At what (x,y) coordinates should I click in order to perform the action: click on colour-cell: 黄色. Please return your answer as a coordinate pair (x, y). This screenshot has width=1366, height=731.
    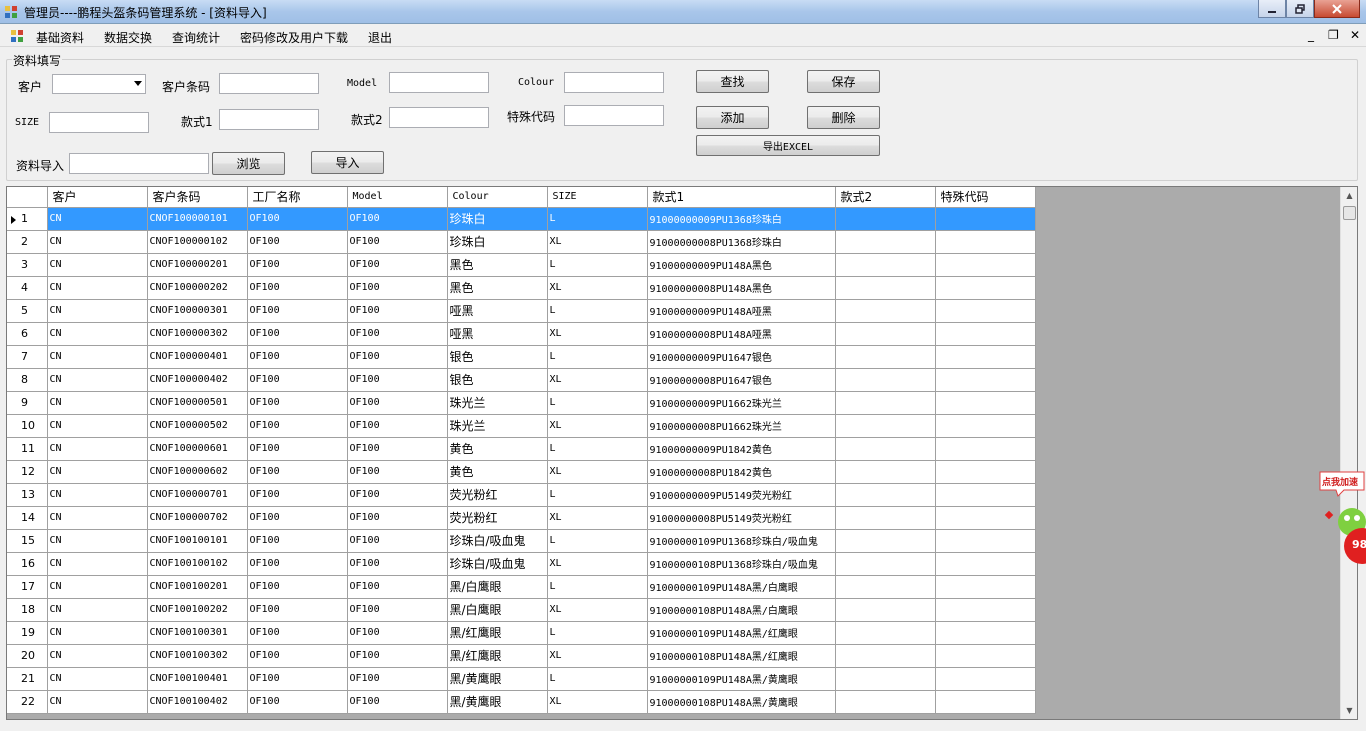
    Looking at the image, I should click on (497, 472).